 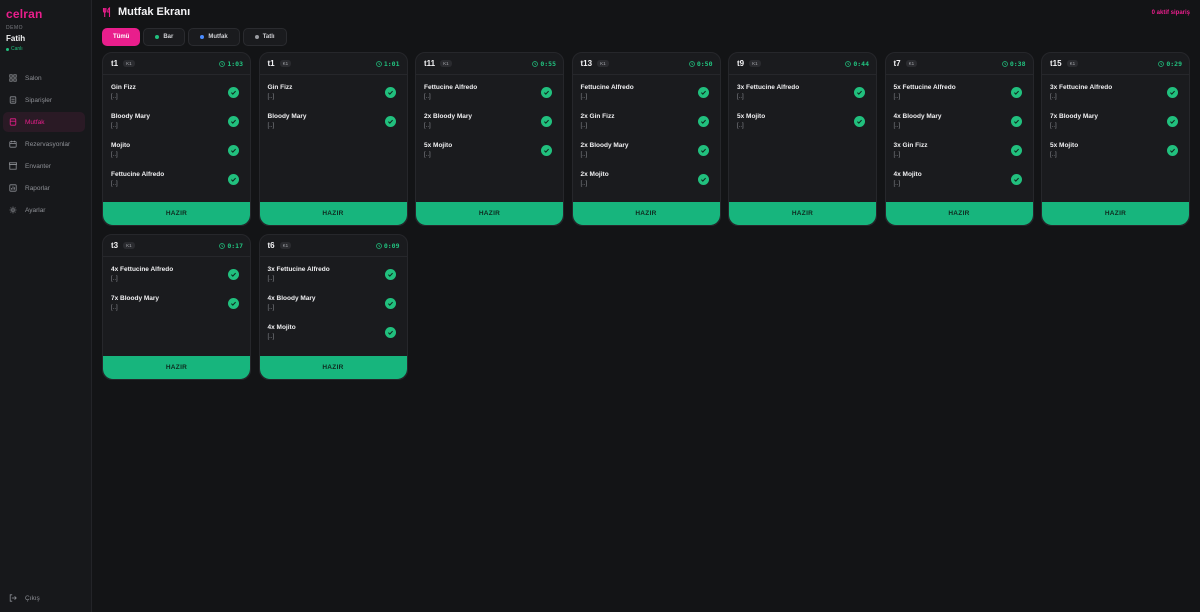 What do you see at coordinates (802, 64) in the screenshot?
I see `order-card-header: t9 K1 0:44` at bounding box center [802, 64].